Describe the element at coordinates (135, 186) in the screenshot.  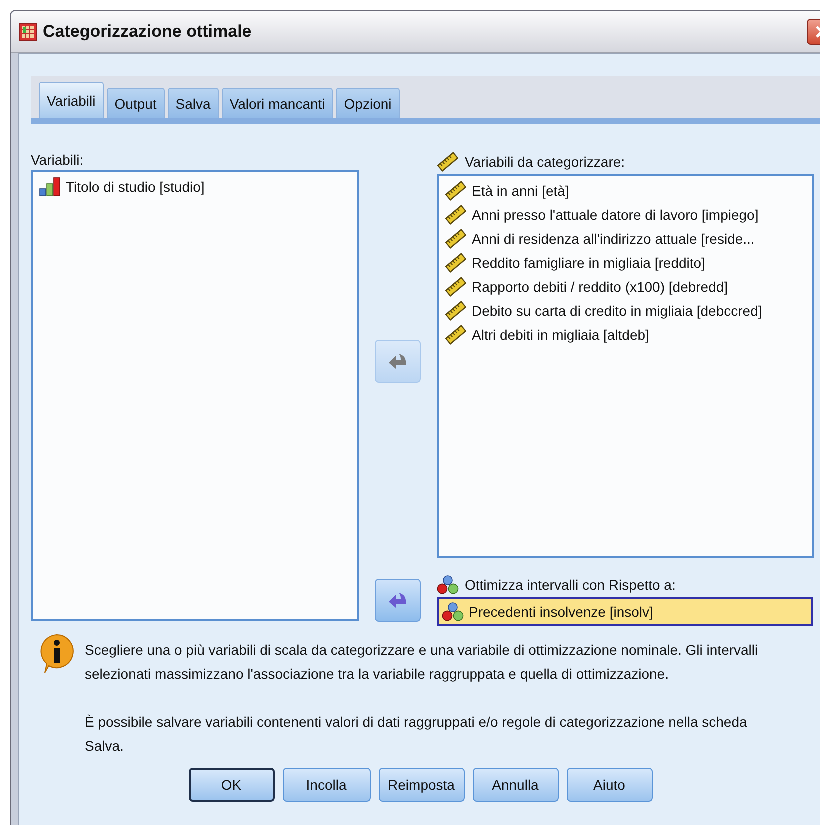
I see `list-item: Titolo di studio [studio]` at that location.